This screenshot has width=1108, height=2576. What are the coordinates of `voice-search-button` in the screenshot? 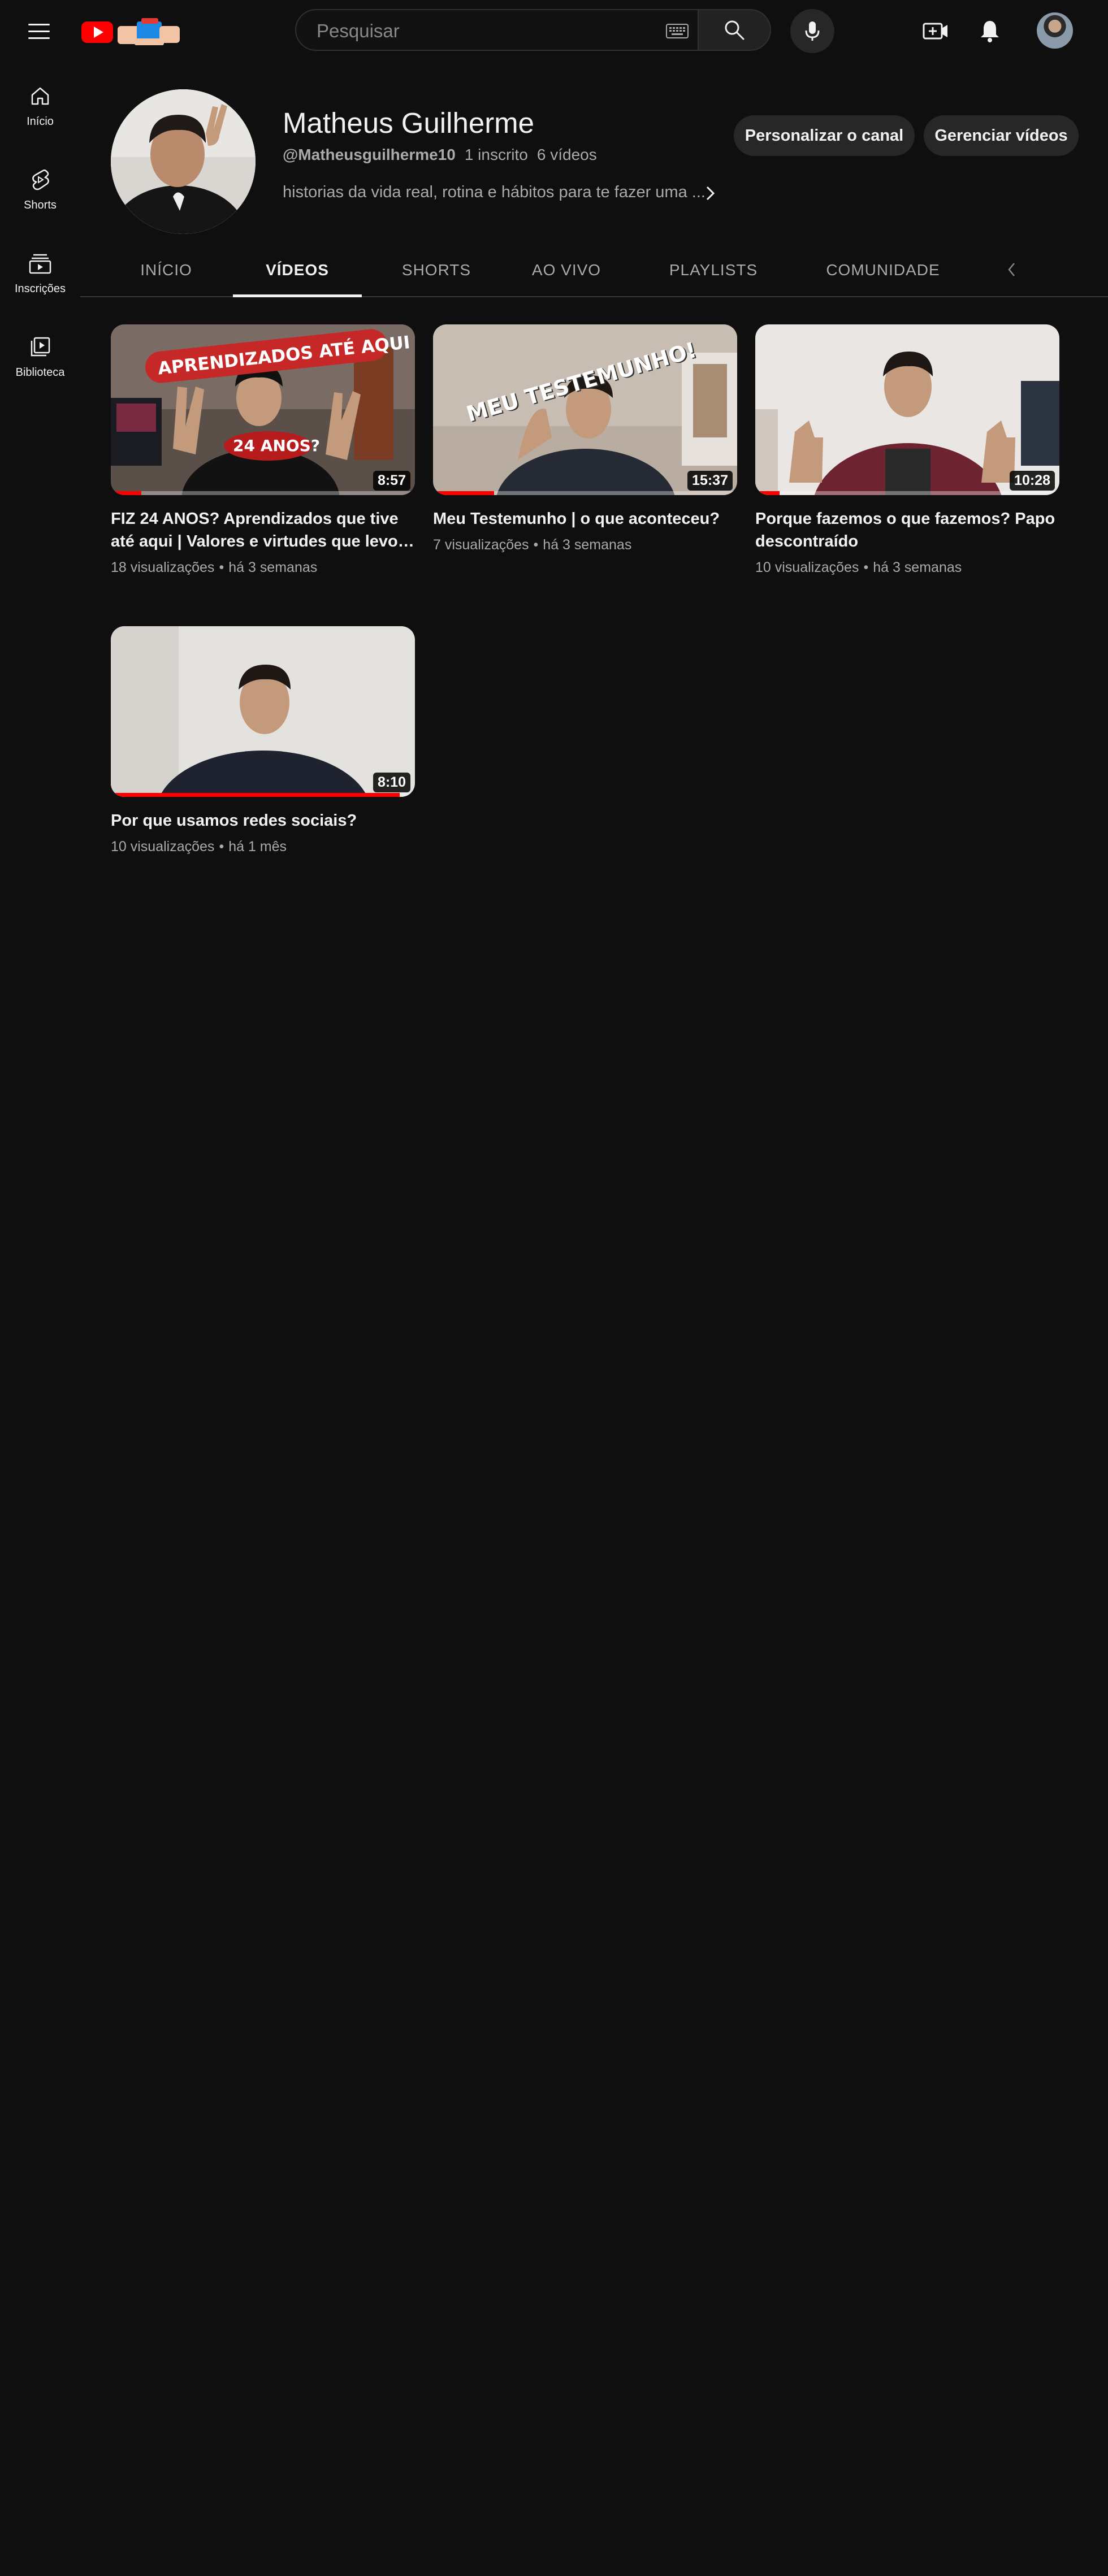 It's located at (812, 31).